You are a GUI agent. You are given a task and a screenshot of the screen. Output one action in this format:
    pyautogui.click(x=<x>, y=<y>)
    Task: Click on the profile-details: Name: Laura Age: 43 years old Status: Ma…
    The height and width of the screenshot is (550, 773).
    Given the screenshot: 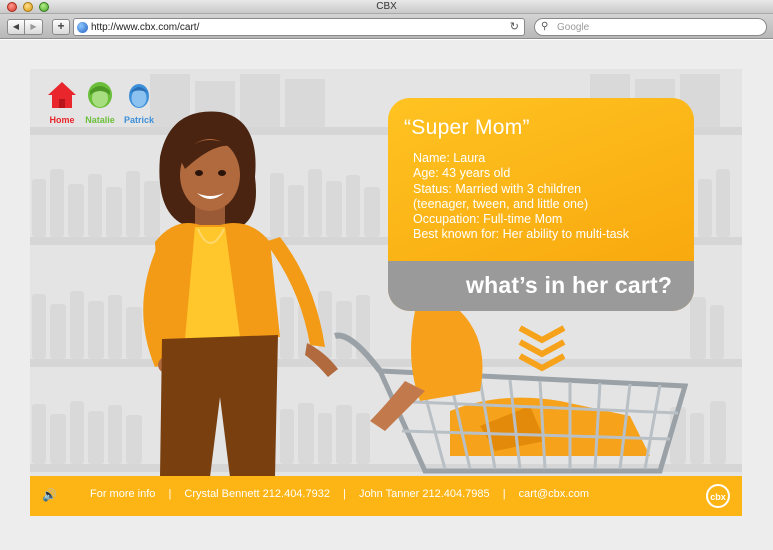 What is the action you would take?
    pyautogui.click(x=521, y=197)
    